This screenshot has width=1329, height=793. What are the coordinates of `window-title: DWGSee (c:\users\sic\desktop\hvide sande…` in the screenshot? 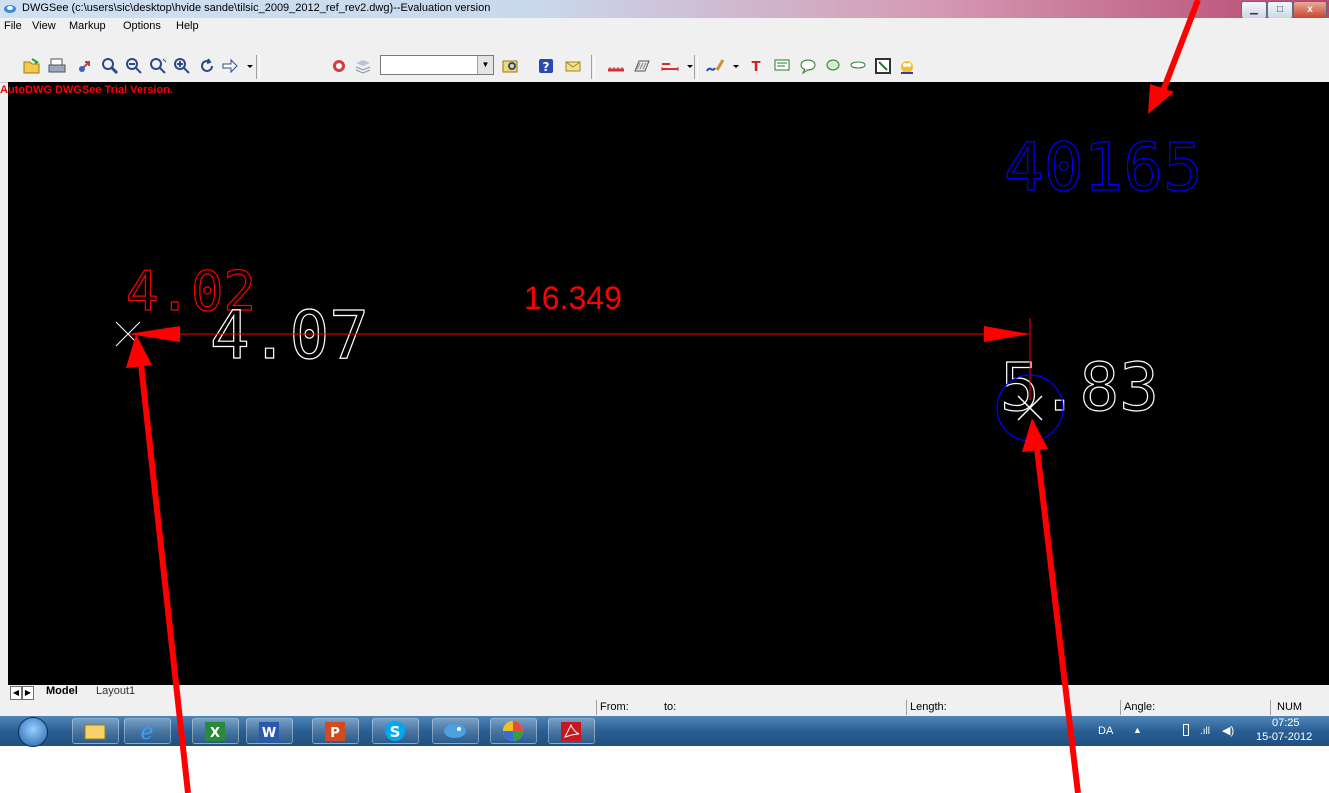 It's located at (256, 8).